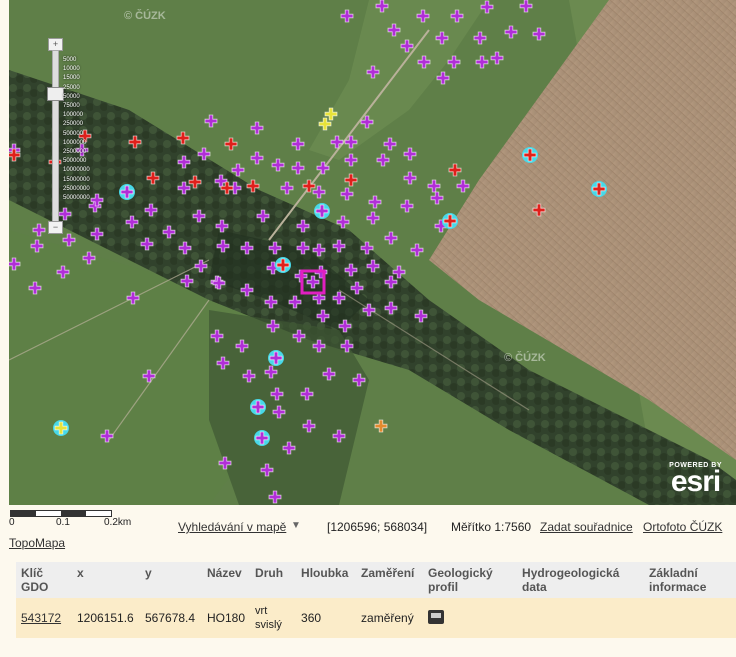 The width and height of the screenshot is (736, 657). What do you see at coordinates (71, 96) in the screenshot?
I see `zoom-scale-label: 50000` at bounding box center [71, 96].